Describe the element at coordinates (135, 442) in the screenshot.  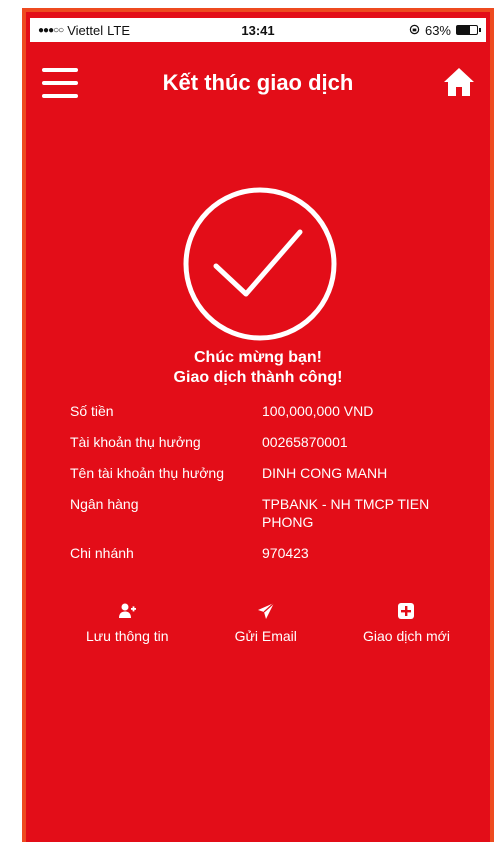
I see `detail-label: Tài khoản thụ hưởng` at that location.